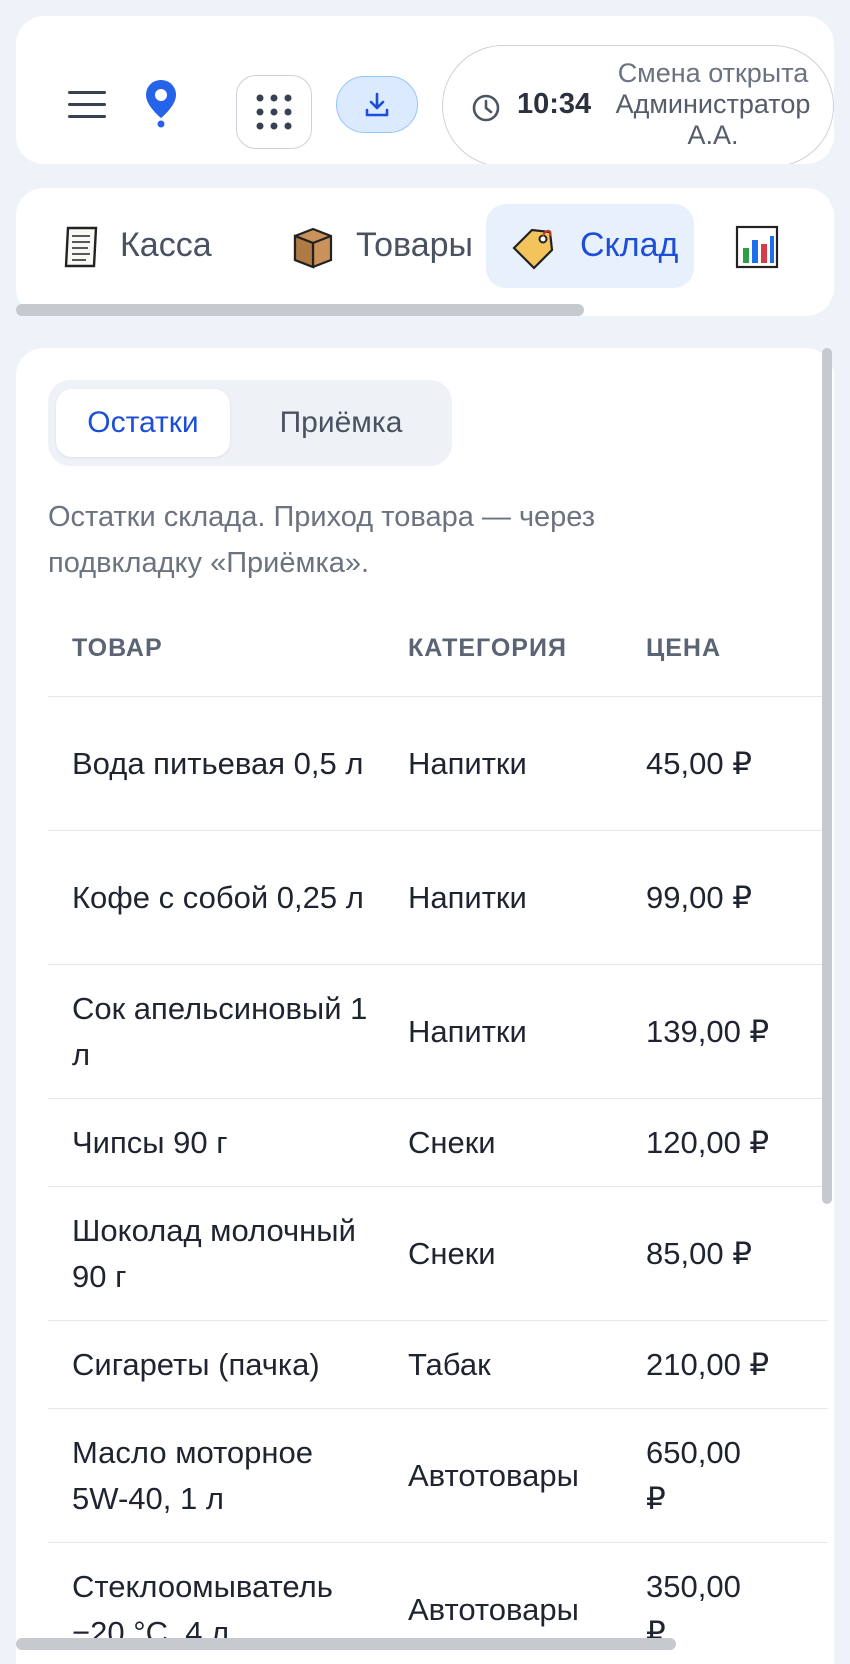 This screenshot has width=850, height=1664. I want to click on column-header-price: ЦЕНА, so click(683, 648).